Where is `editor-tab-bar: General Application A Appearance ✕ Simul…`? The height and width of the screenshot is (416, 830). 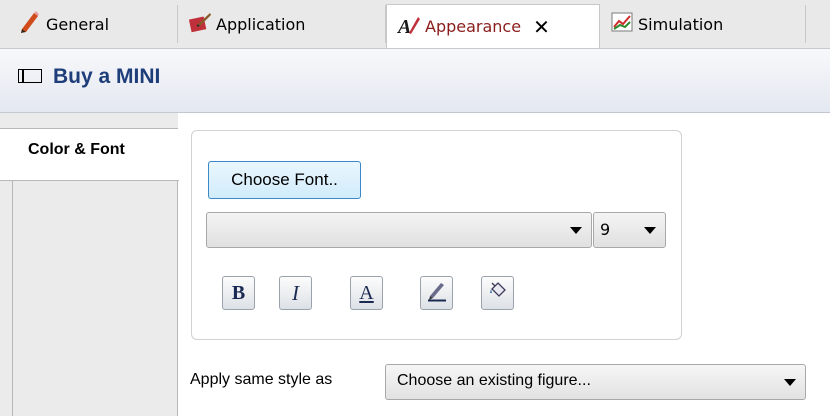
editor-tab-bar: General Application A Appearance ✕ Simul… is located at coordinates (415, 24).